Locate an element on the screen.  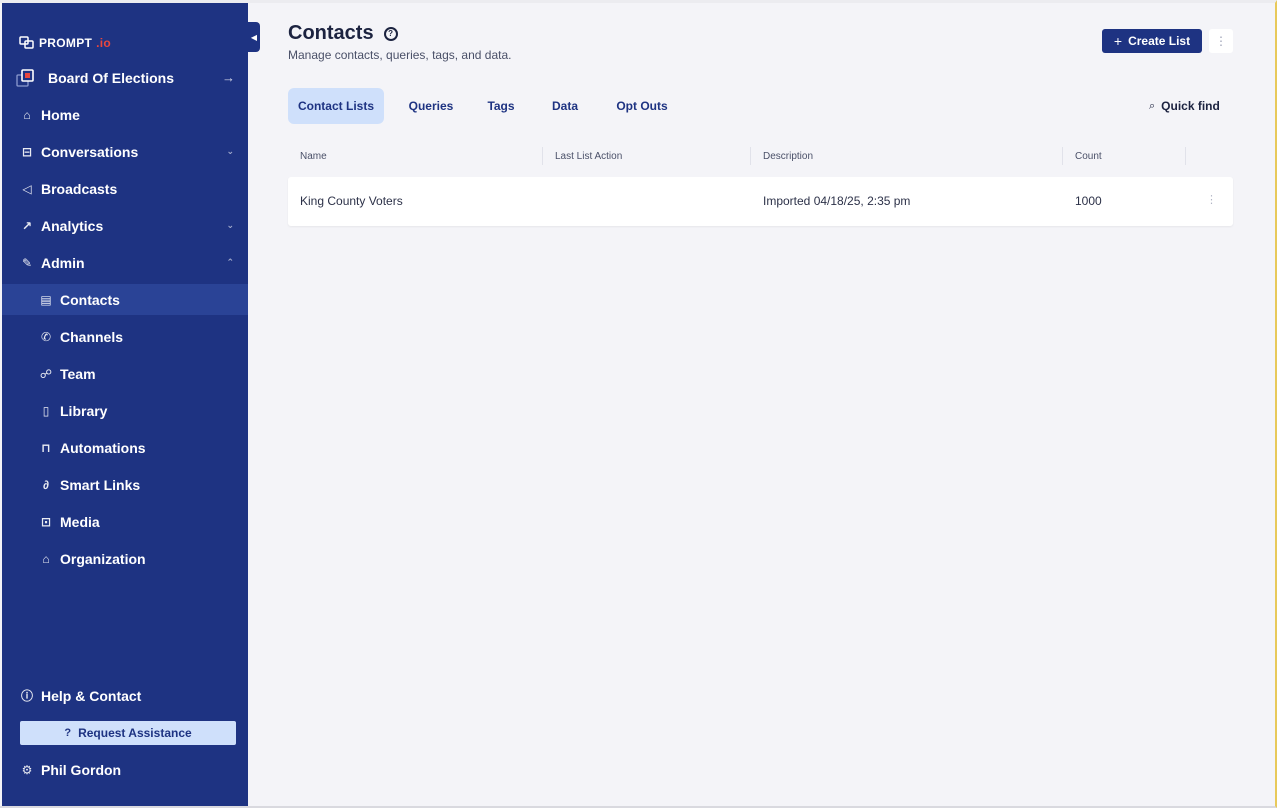
help-icon: ? is located at coordinates (390, 33).